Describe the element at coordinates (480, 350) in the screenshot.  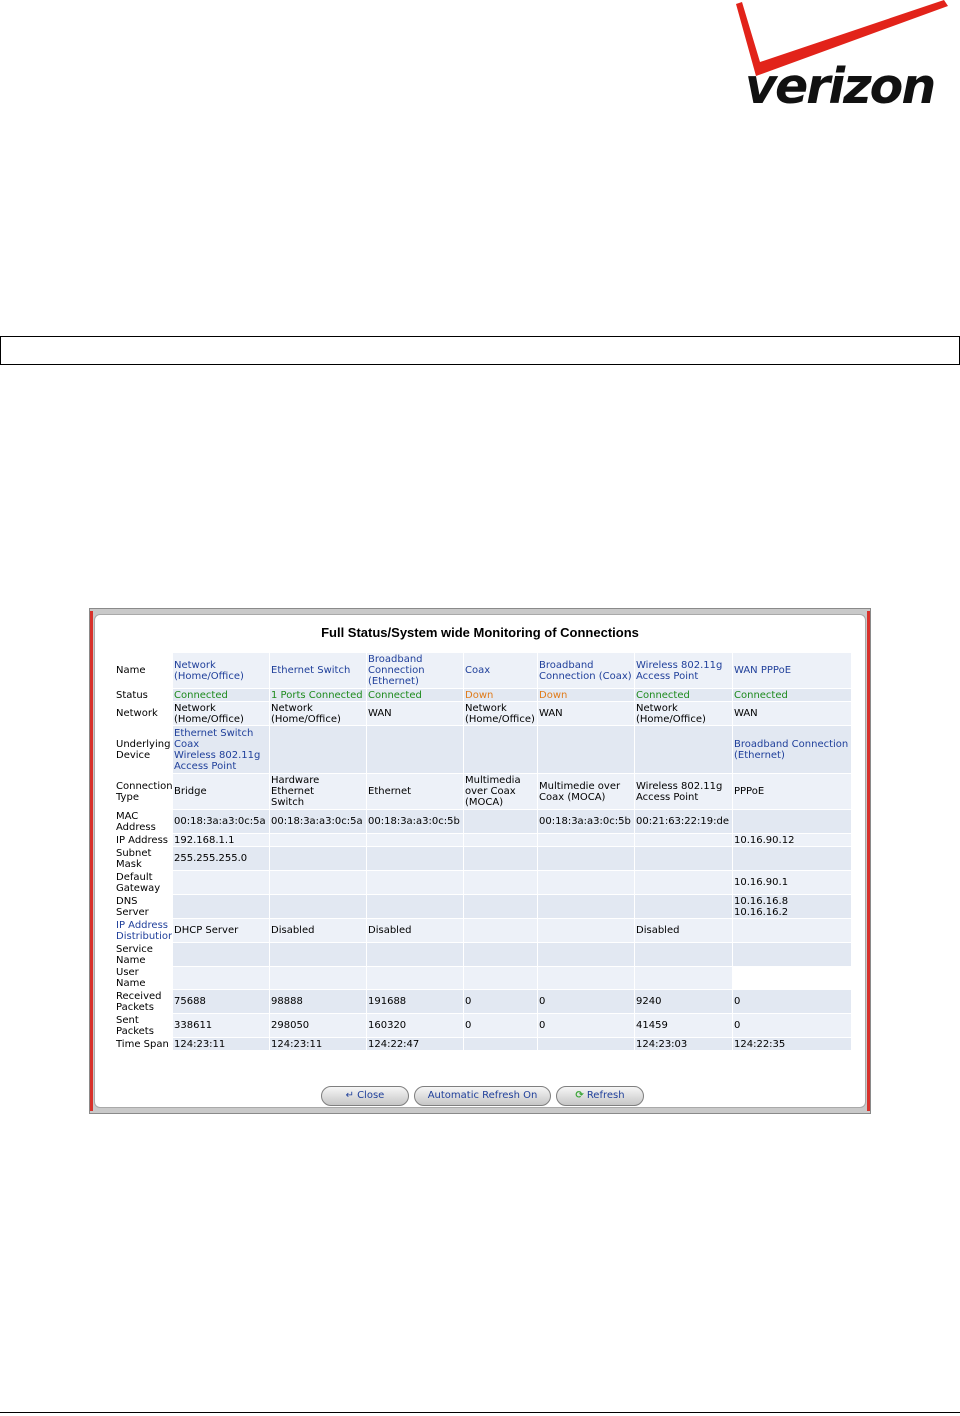
I see `document-header-box` at that location.